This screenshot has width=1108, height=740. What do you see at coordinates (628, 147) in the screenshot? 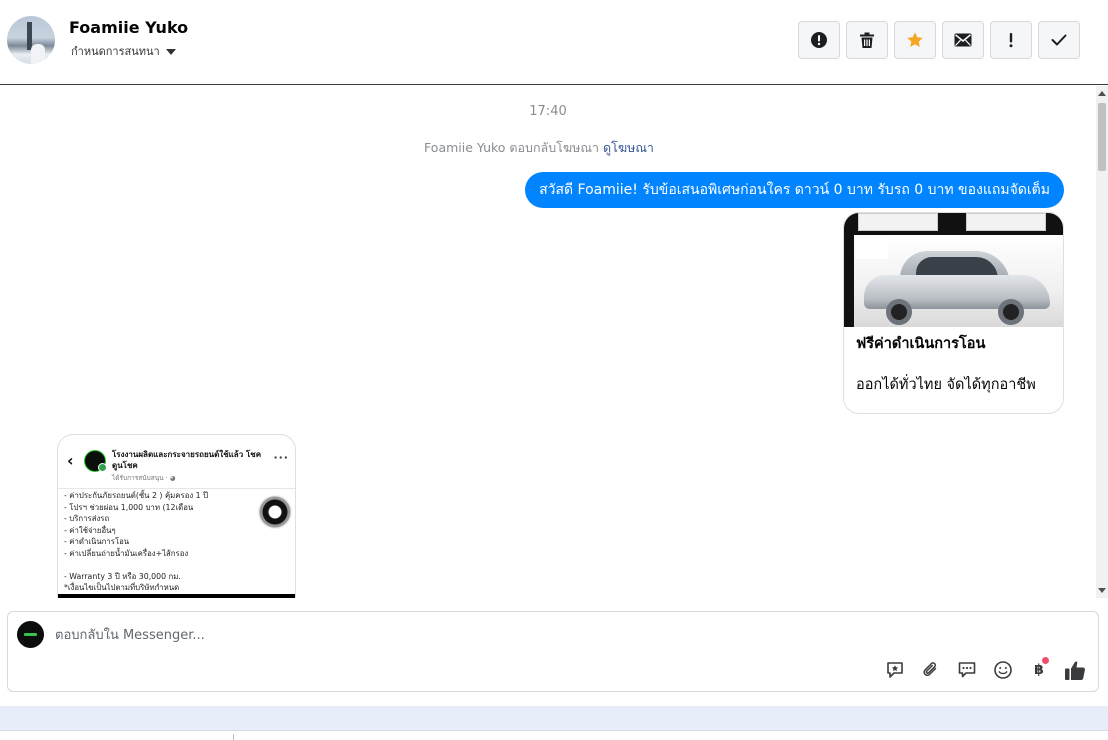
I see `view-ad-link: ดูโฆษณา` at bounding box center [628, 147].